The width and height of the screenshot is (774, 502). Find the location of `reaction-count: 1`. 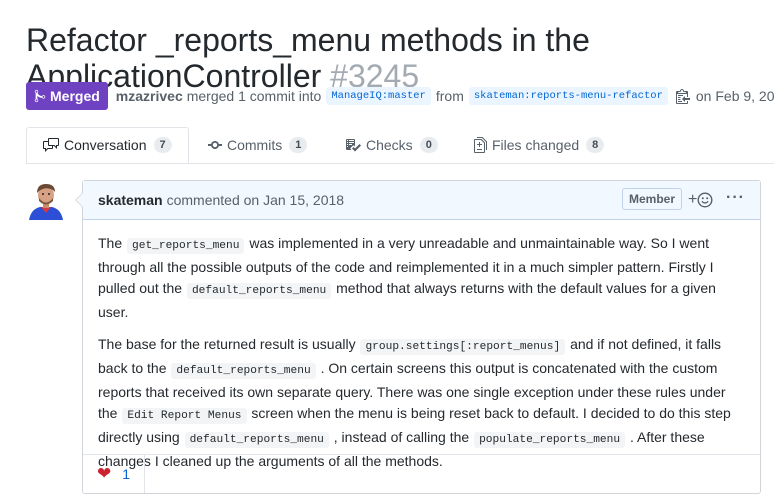

reaction-count: 1 is located at coordinates (126, 474).